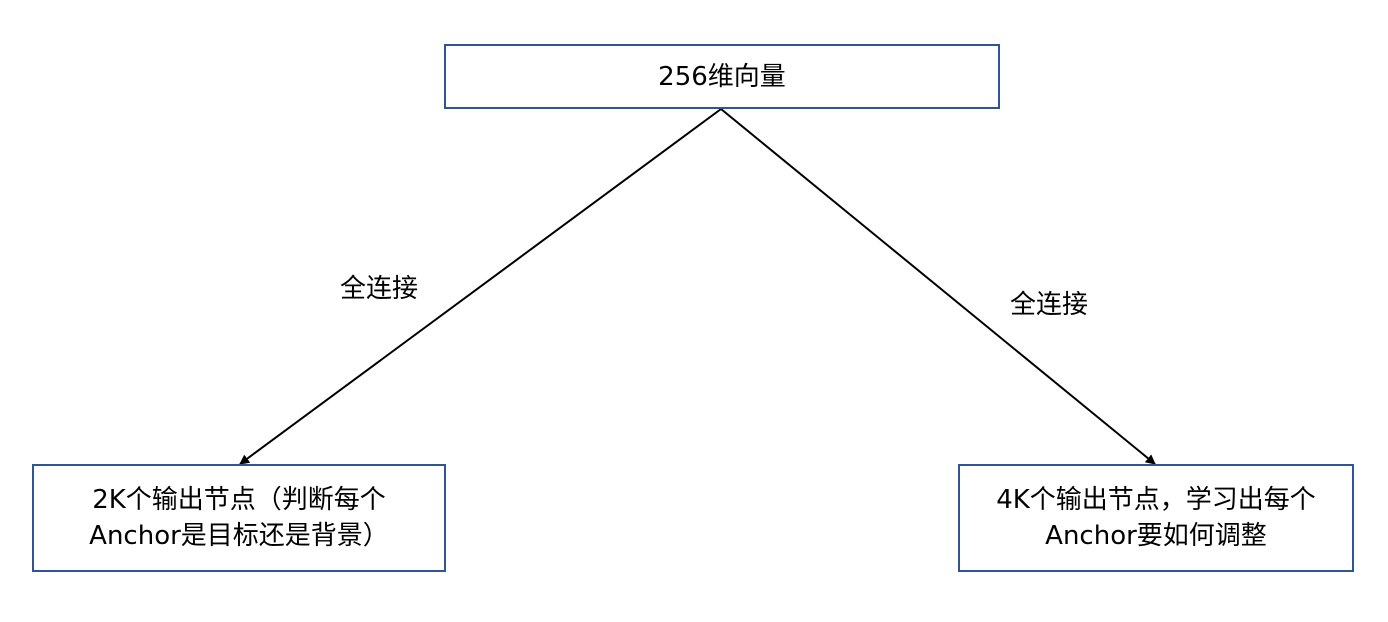  I want to click on node-label: 256维向量, so click(722, 76).